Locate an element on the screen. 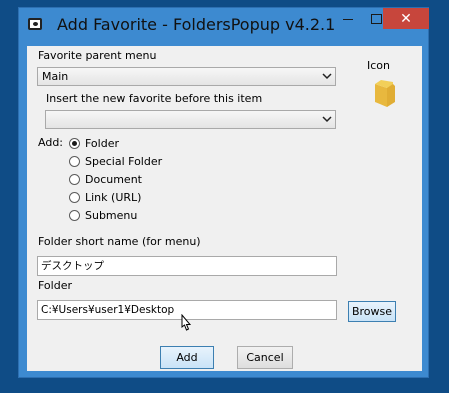  browse-button: Browse is located at coordinates (372, 311).